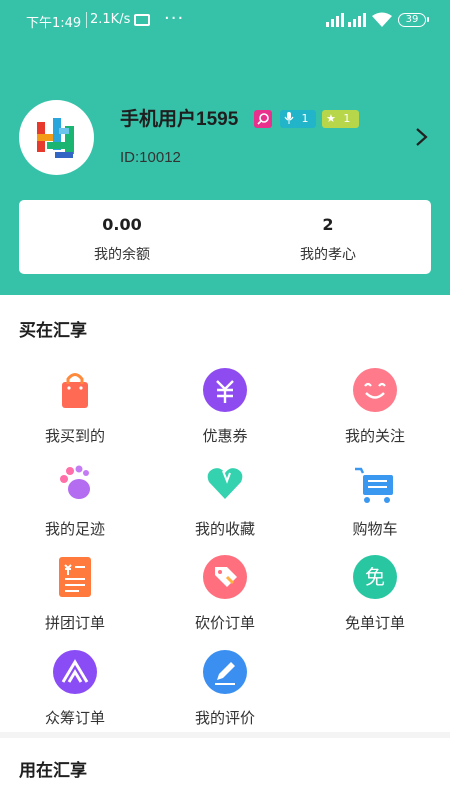  I want to click on grid-item-free-order: 免 免单订单, so click(375, 600).